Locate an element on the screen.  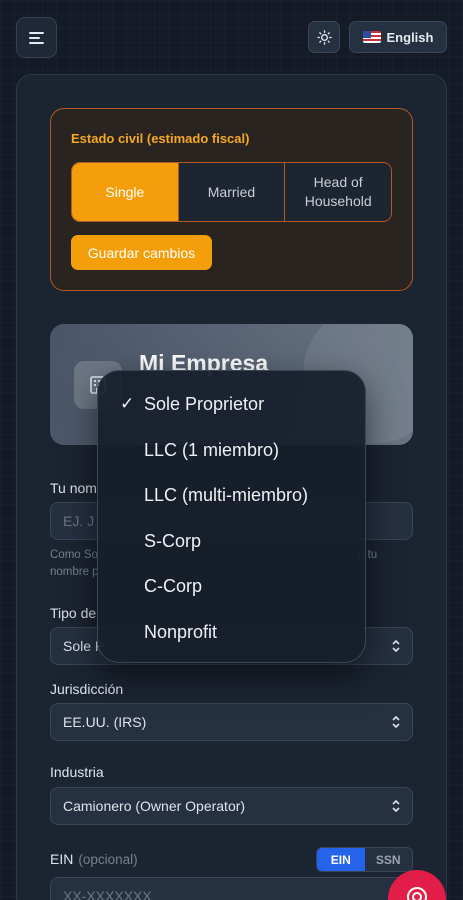
option-head-of-household: Head of Household is located at coordinates (337, 192).